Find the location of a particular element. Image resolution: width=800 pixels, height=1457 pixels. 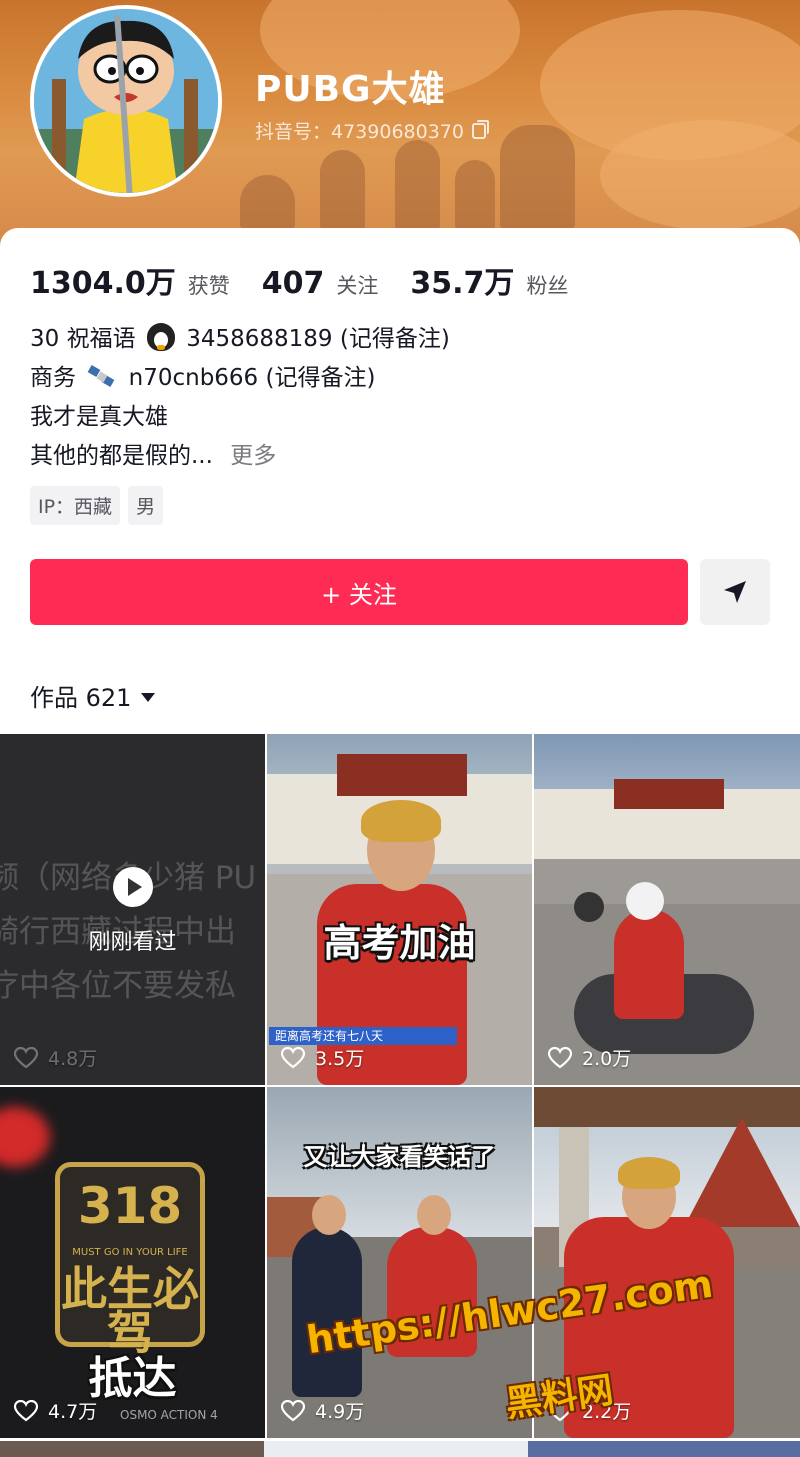

plate-number: 318 is located at coordinates (130, 1206).